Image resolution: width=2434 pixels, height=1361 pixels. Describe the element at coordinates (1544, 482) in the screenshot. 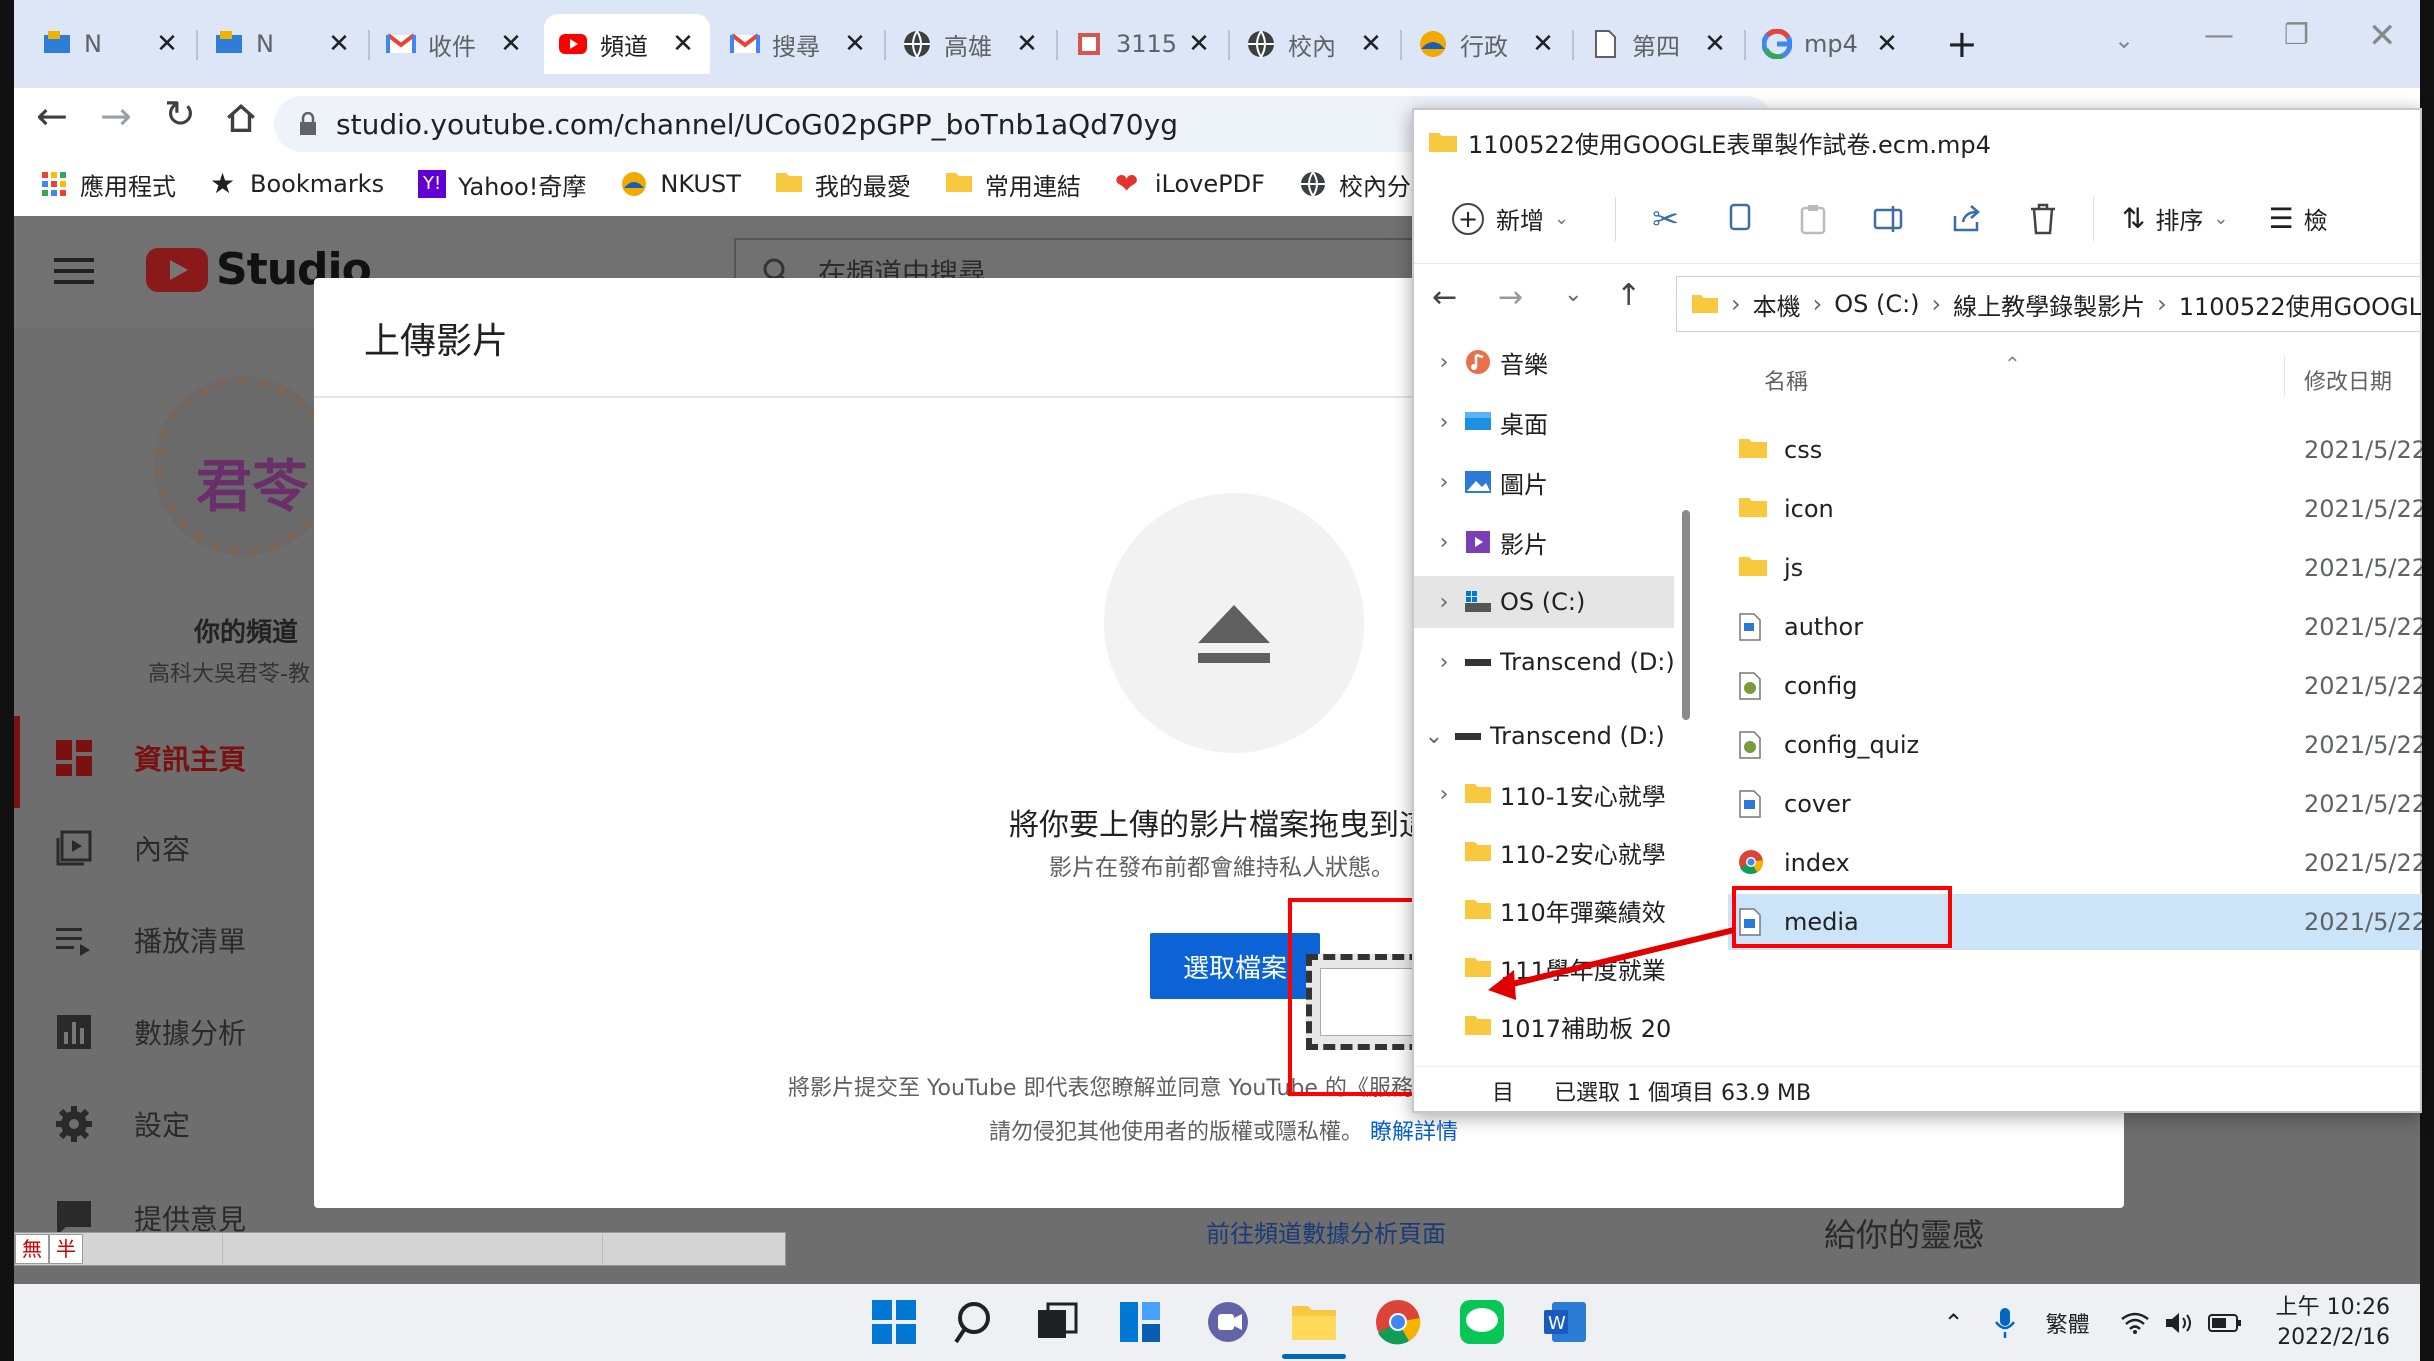

I see `nav-tree-item: › 圖片` at that location.